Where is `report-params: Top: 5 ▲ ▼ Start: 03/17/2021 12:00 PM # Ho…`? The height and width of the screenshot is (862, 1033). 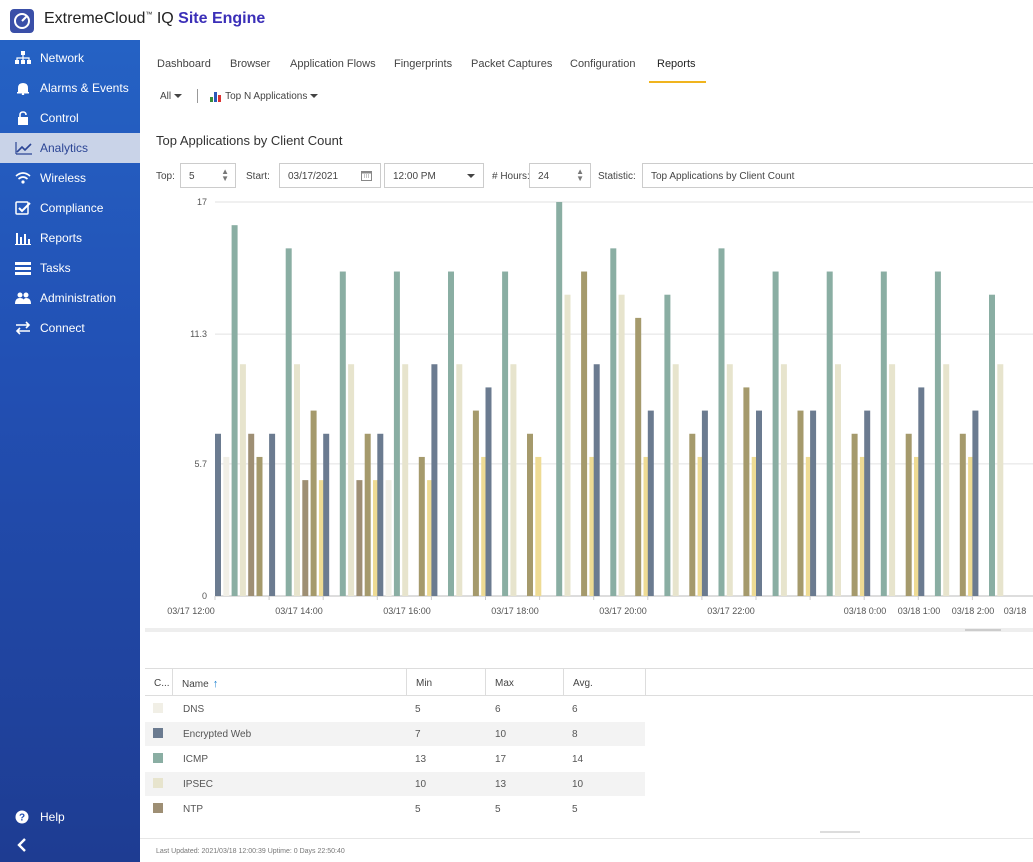
report-params: Top: 5 ▲ ▼ Start: 03/17/2021 12:00 PM # Ho… is located at coordinates (591, 176).